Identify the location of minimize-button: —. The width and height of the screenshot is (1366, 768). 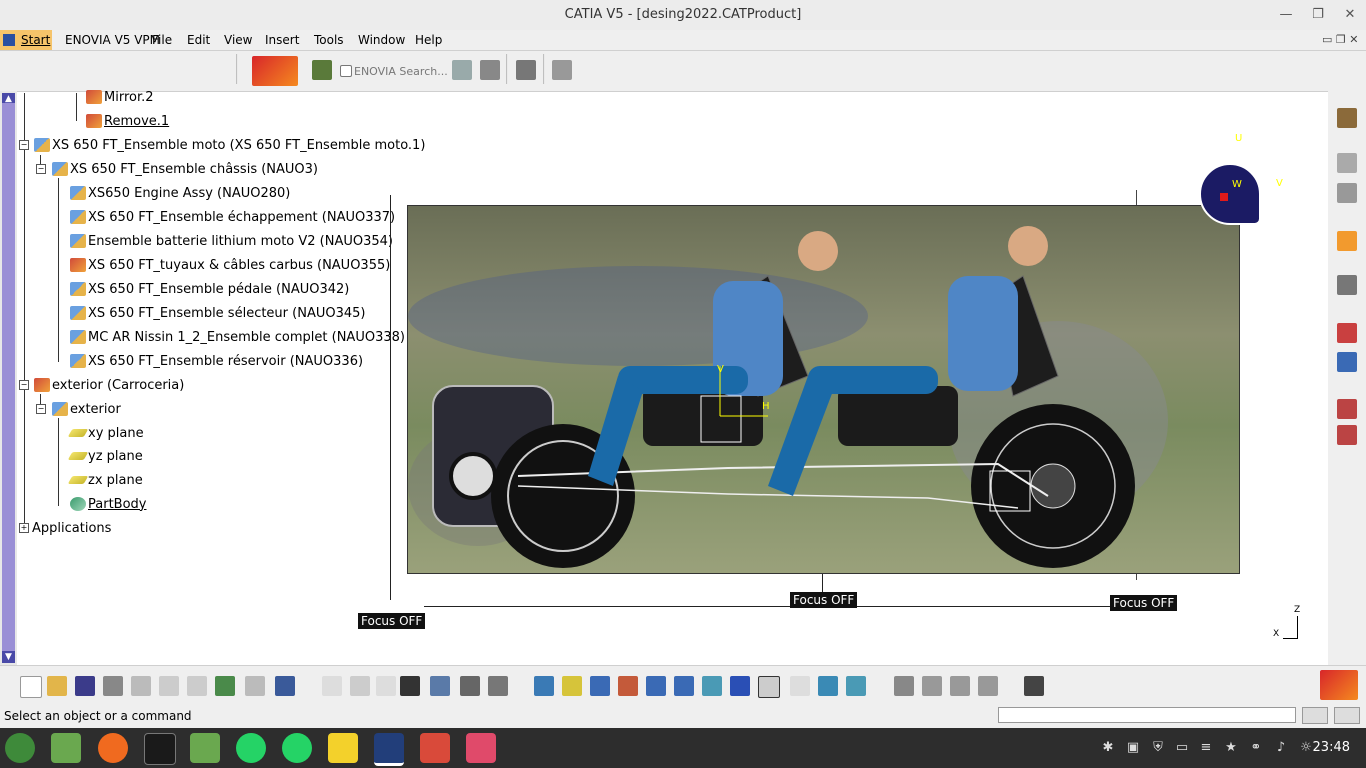
(1286, 15).